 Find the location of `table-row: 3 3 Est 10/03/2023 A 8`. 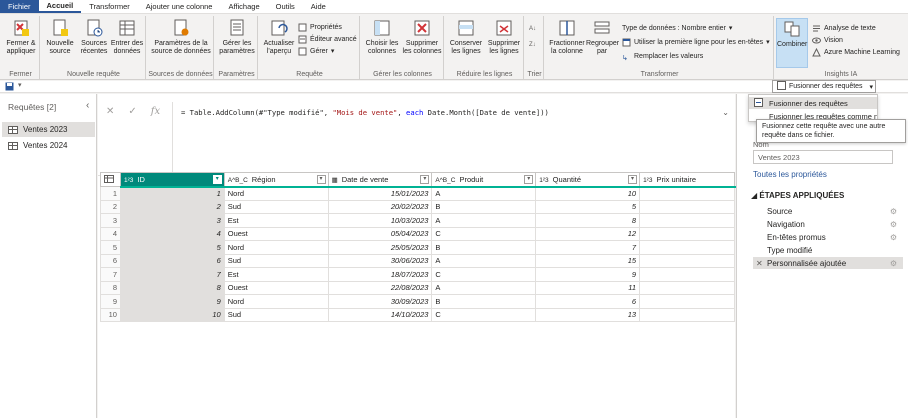

table-row: 3 3 Est 10/03/2023 A 8 is located at coordinates (417, 220).